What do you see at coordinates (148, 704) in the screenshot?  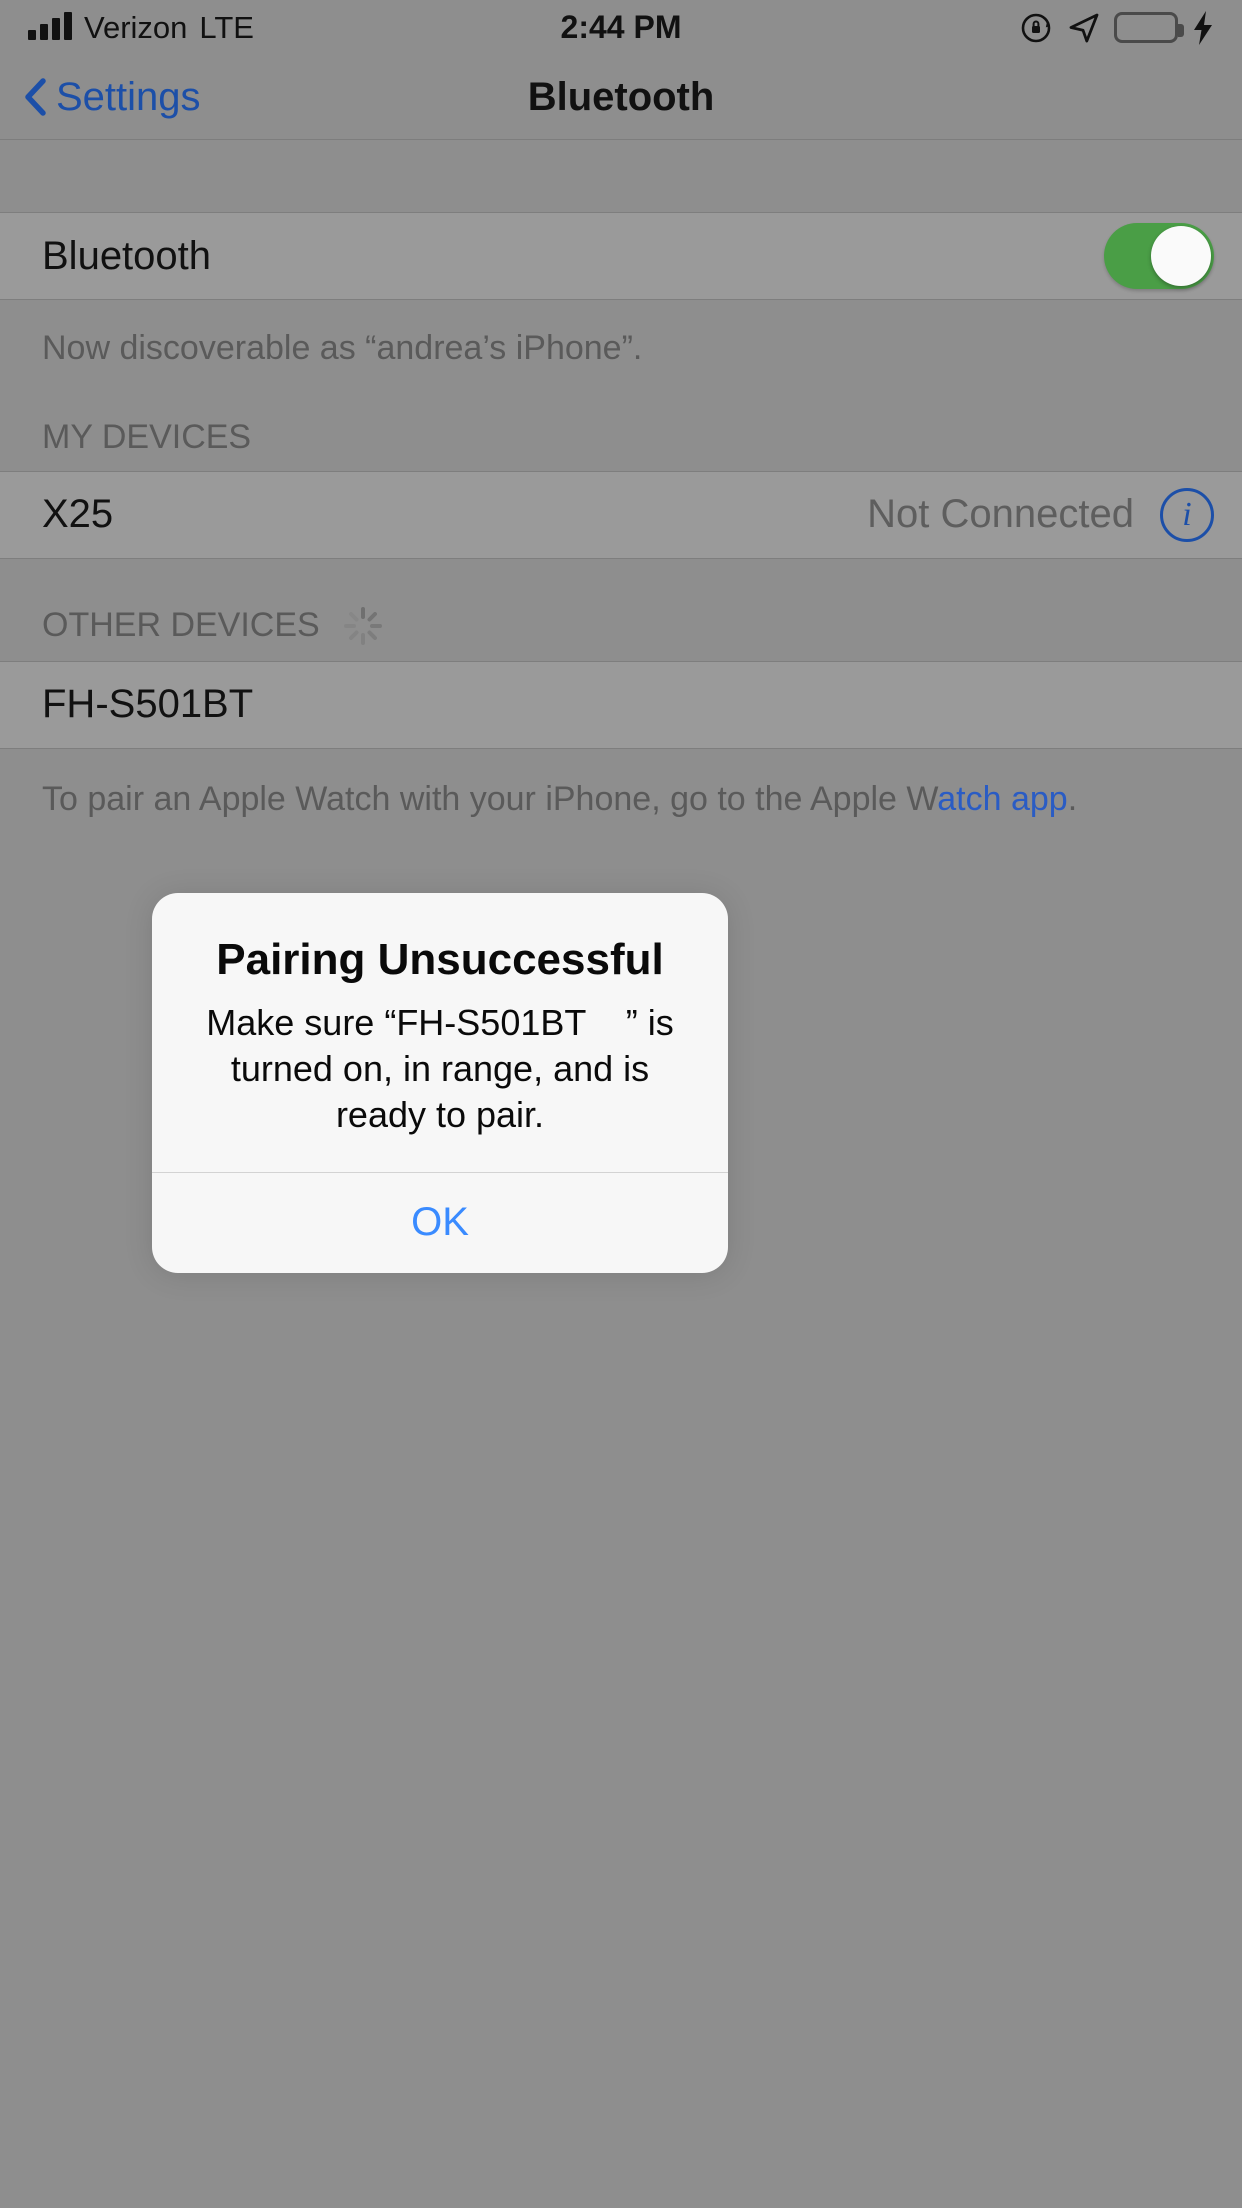 I see `device-name: FH-S501BT` at bounding box center [148, 704].